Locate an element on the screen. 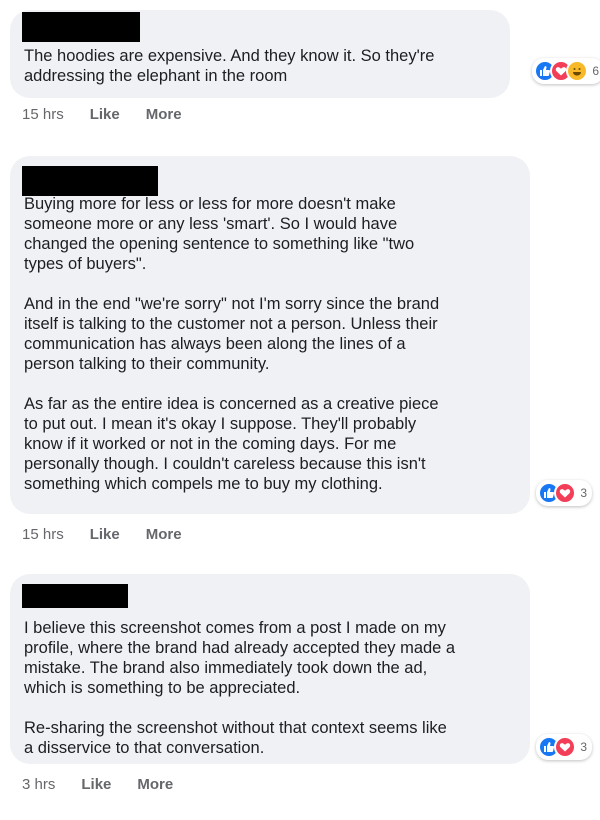  comment-time: 3 hrs is located at coordinates (38, 784).